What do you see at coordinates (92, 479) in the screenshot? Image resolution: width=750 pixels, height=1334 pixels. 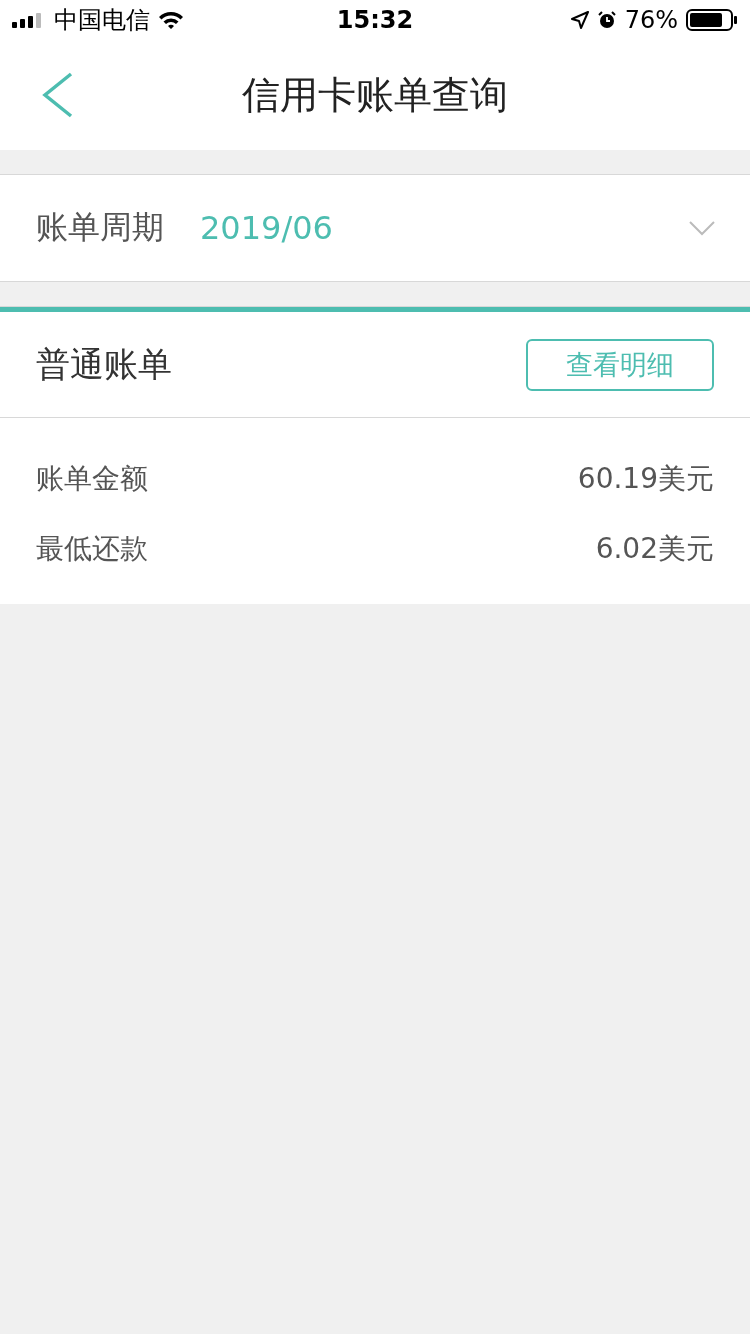 I see `row-label: 账单金额` at bounding box center [92, 479].